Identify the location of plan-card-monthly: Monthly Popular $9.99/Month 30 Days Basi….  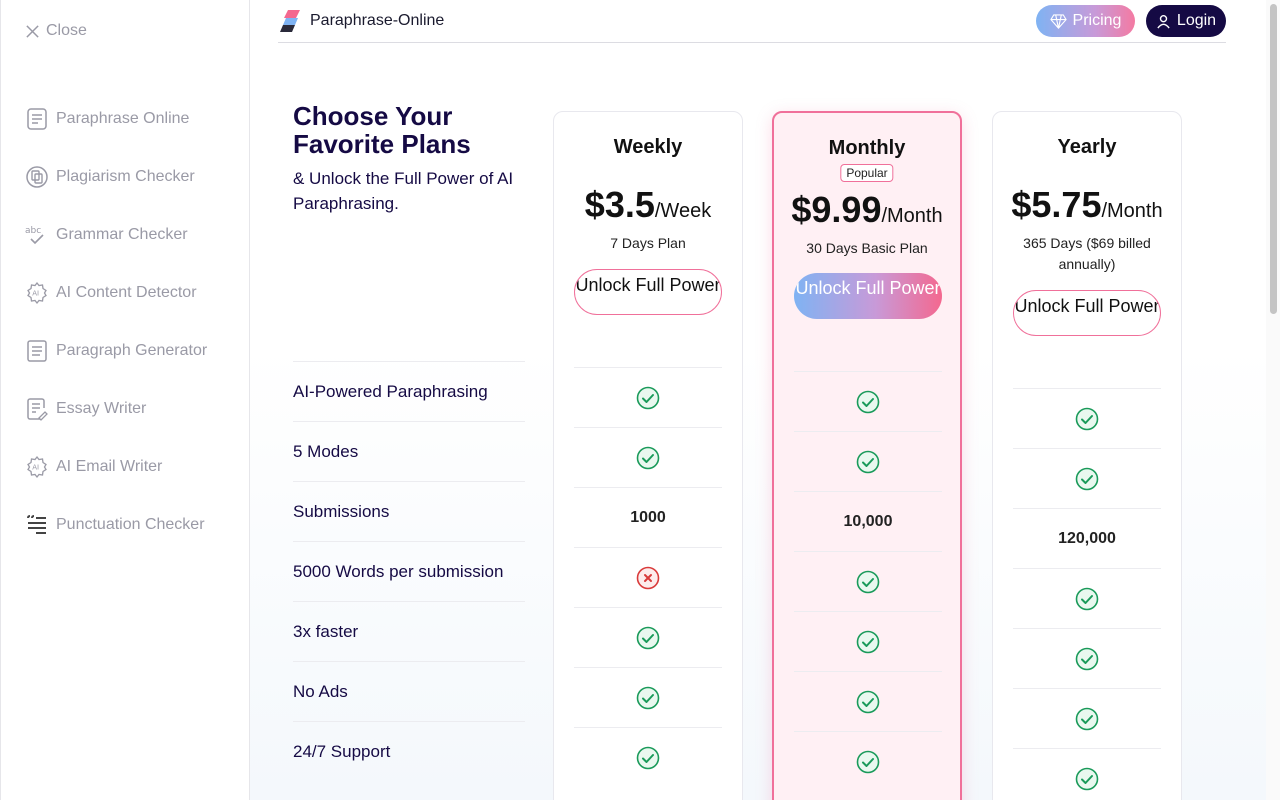
(867, 455).